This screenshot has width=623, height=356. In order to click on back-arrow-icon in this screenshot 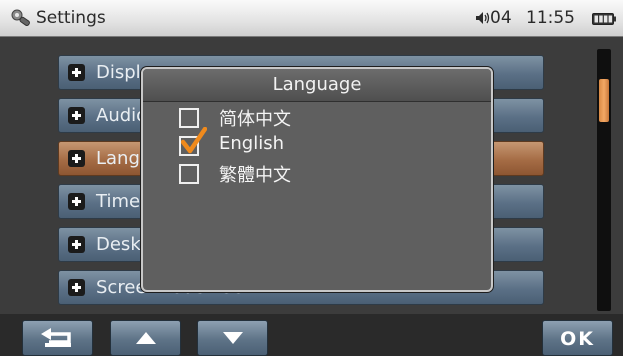, I will do `click(55, 337)`.